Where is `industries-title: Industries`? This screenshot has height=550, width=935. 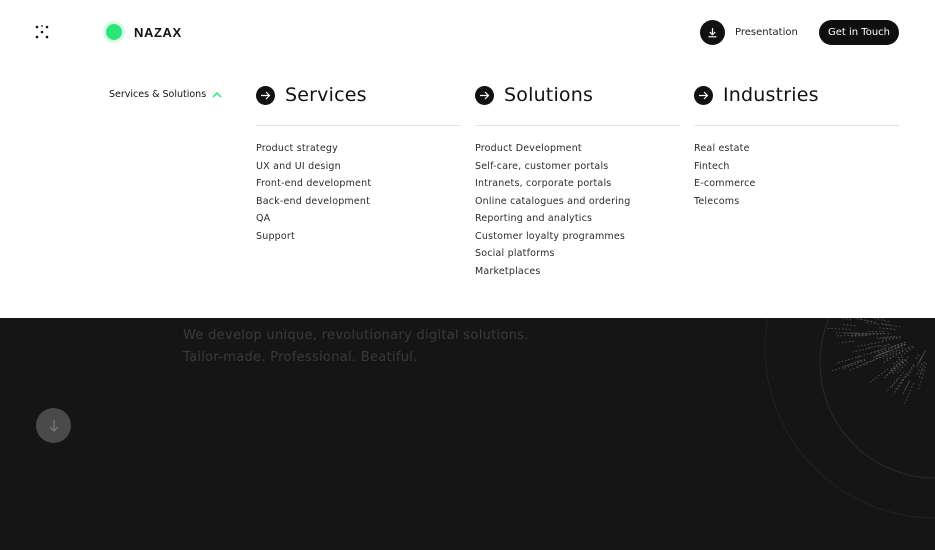 industries-title: Industries is located at coordinates (771, 95).